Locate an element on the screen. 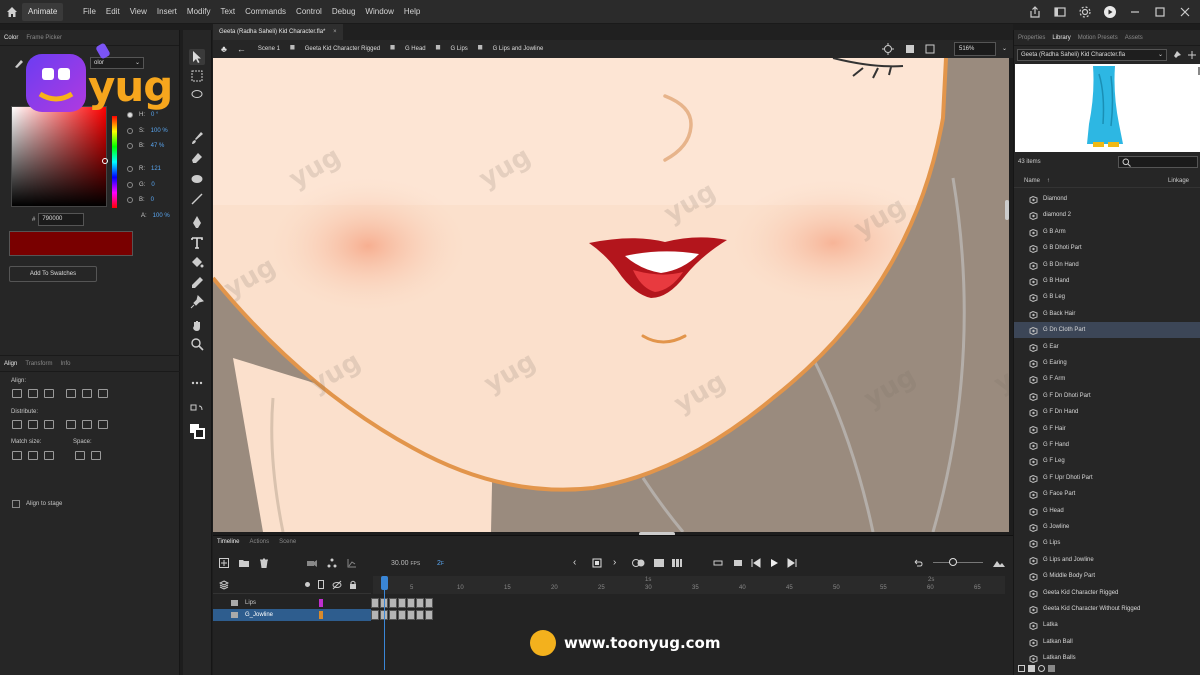 The image size is (1200, 675). menu-help: Help is located at coordinates (412, 12).